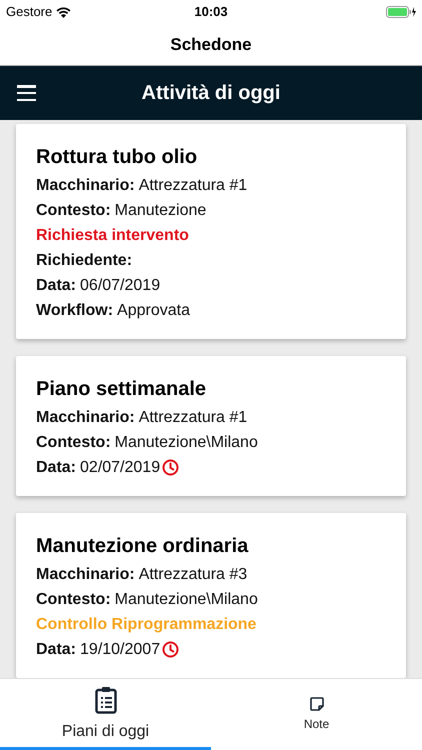  What do you see at coordinates (120, 650) in the screenshot?
I see `field-value: 19/10/2007` at bounding box center [120, 650].